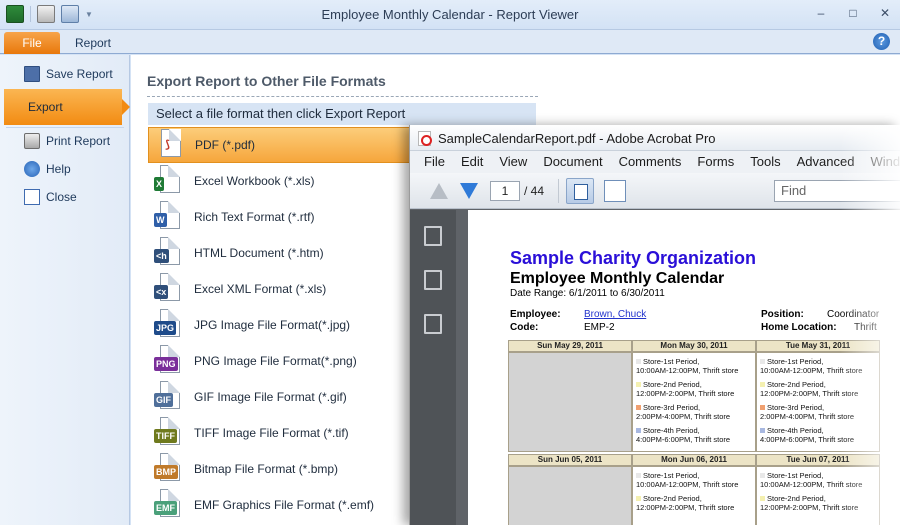 Image resolution: width=900 pixels, height=525 pixels. I want to click on format-item: <x Excel XML Format (*.xls), so click(280, 289).